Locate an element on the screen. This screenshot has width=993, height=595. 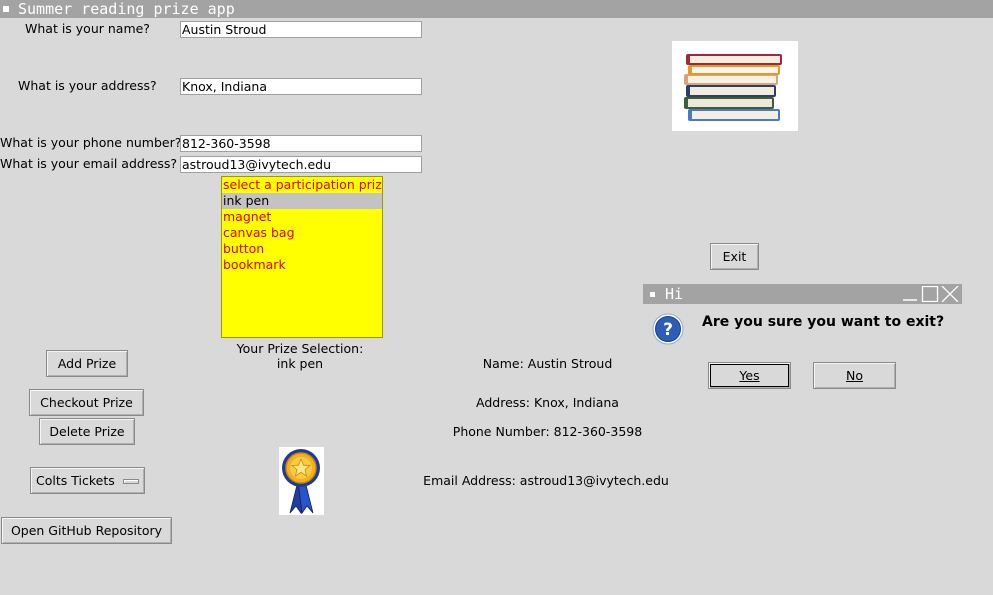
open-github-button: Open GitHub Repository is located at coordinates (86, 530).